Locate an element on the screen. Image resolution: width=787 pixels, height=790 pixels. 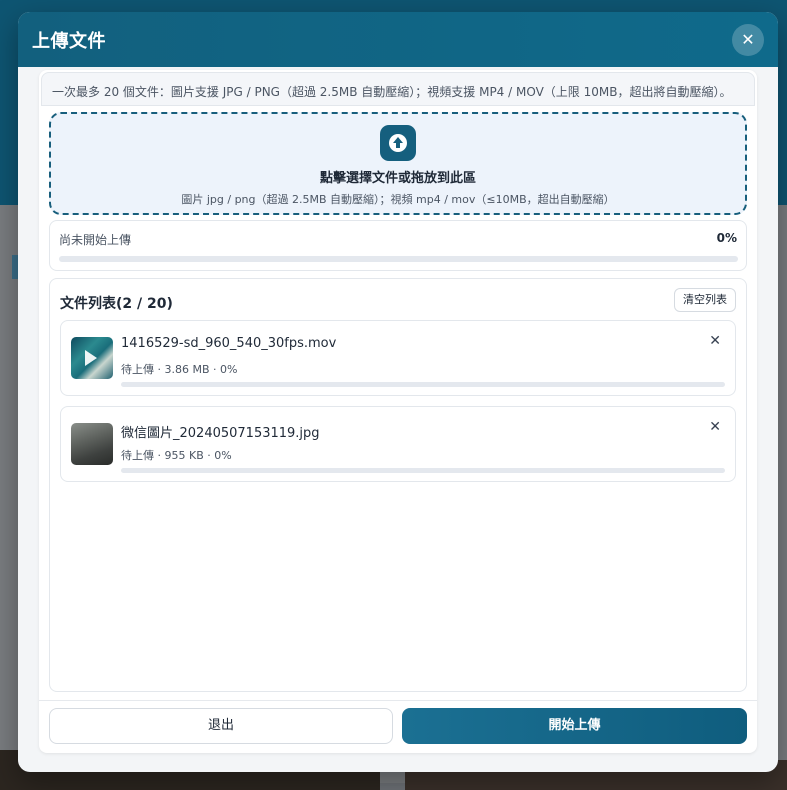
file-name: 1416529-sd_960_540_30fps.mov is located at coordinates (229, 343).